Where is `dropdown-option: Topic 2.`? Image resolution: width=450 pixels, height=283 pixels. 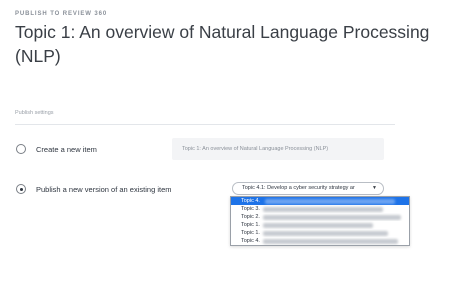
dropdown-option: Topic 2. is located at coordinates (320, 217).